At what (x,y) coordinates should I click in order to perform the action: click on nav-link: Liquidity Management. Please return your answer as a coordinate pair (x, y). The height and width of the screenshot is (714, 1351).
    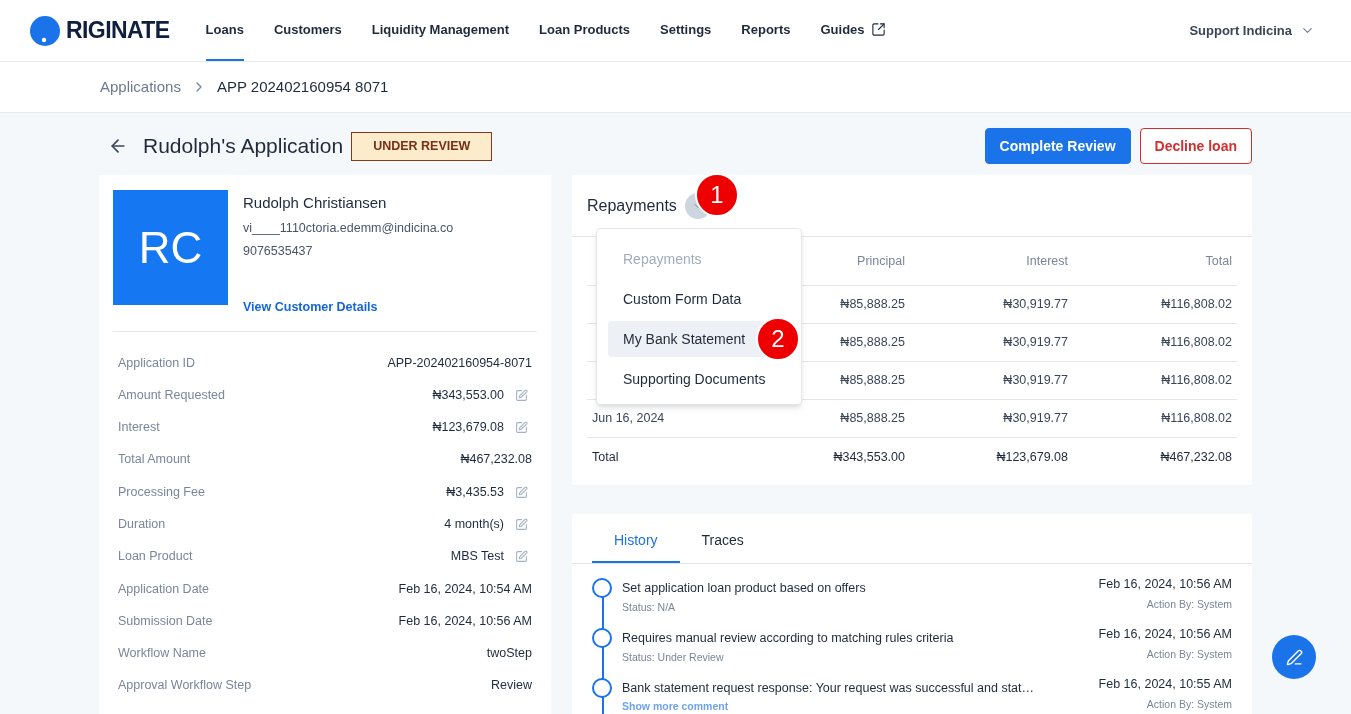
    Looking at the image, I should click on (440, 30).